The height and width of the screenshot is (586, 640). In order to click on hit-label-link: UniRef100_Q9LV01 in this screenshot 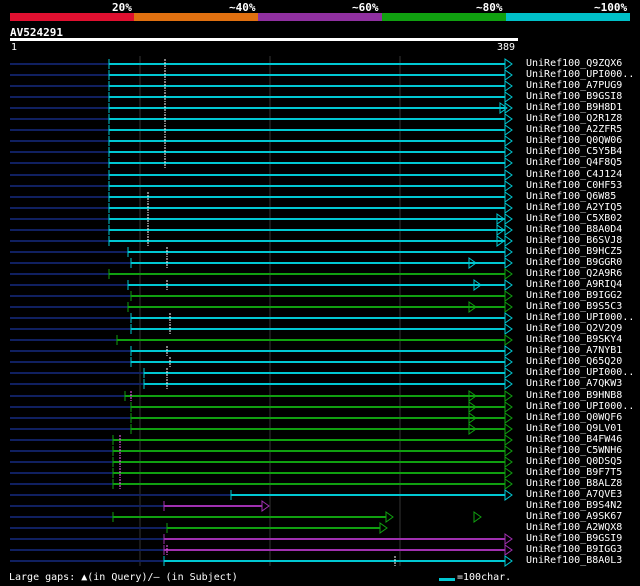, I will do `click(574, 428)`.